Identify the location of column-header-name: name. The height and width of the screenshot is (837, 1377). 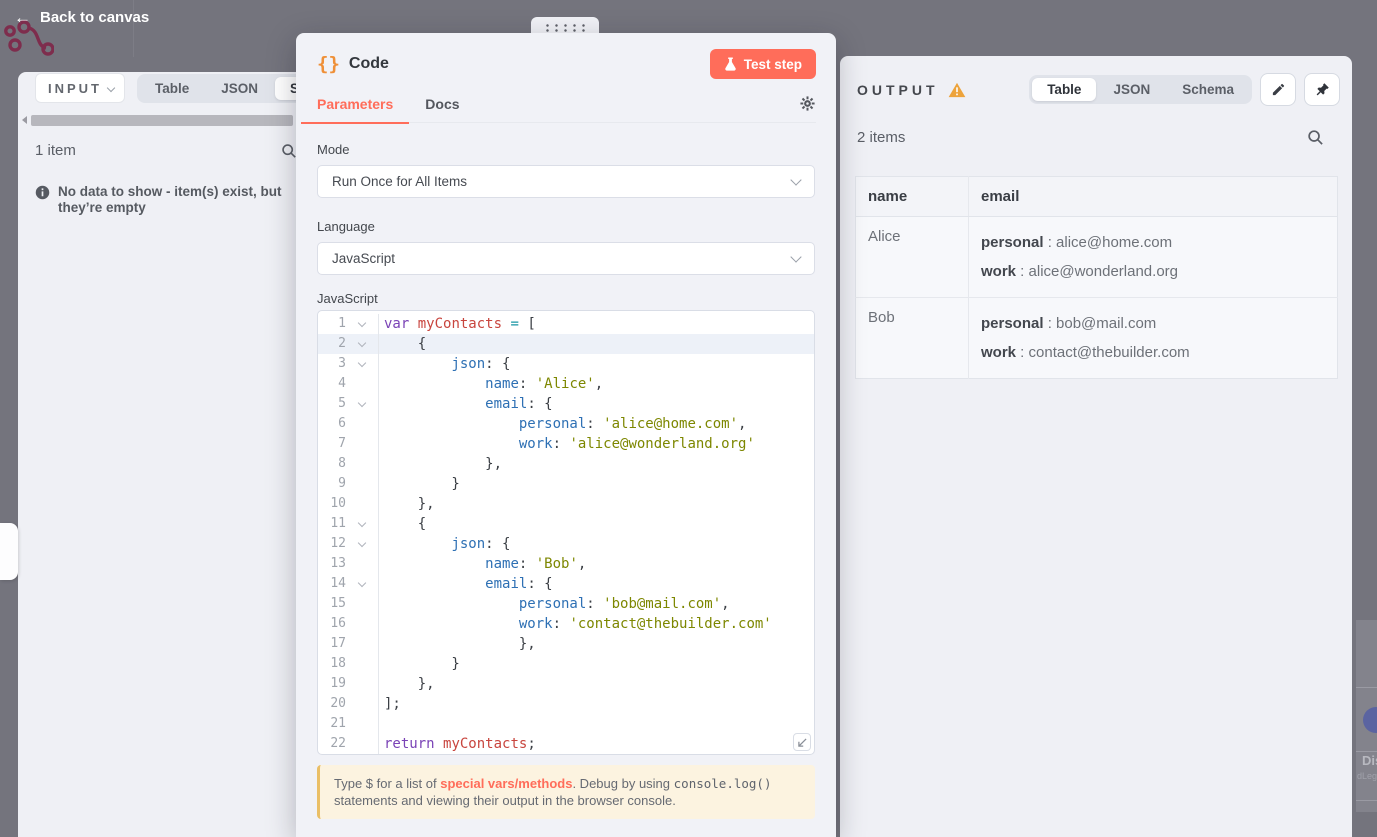
(912, 196).